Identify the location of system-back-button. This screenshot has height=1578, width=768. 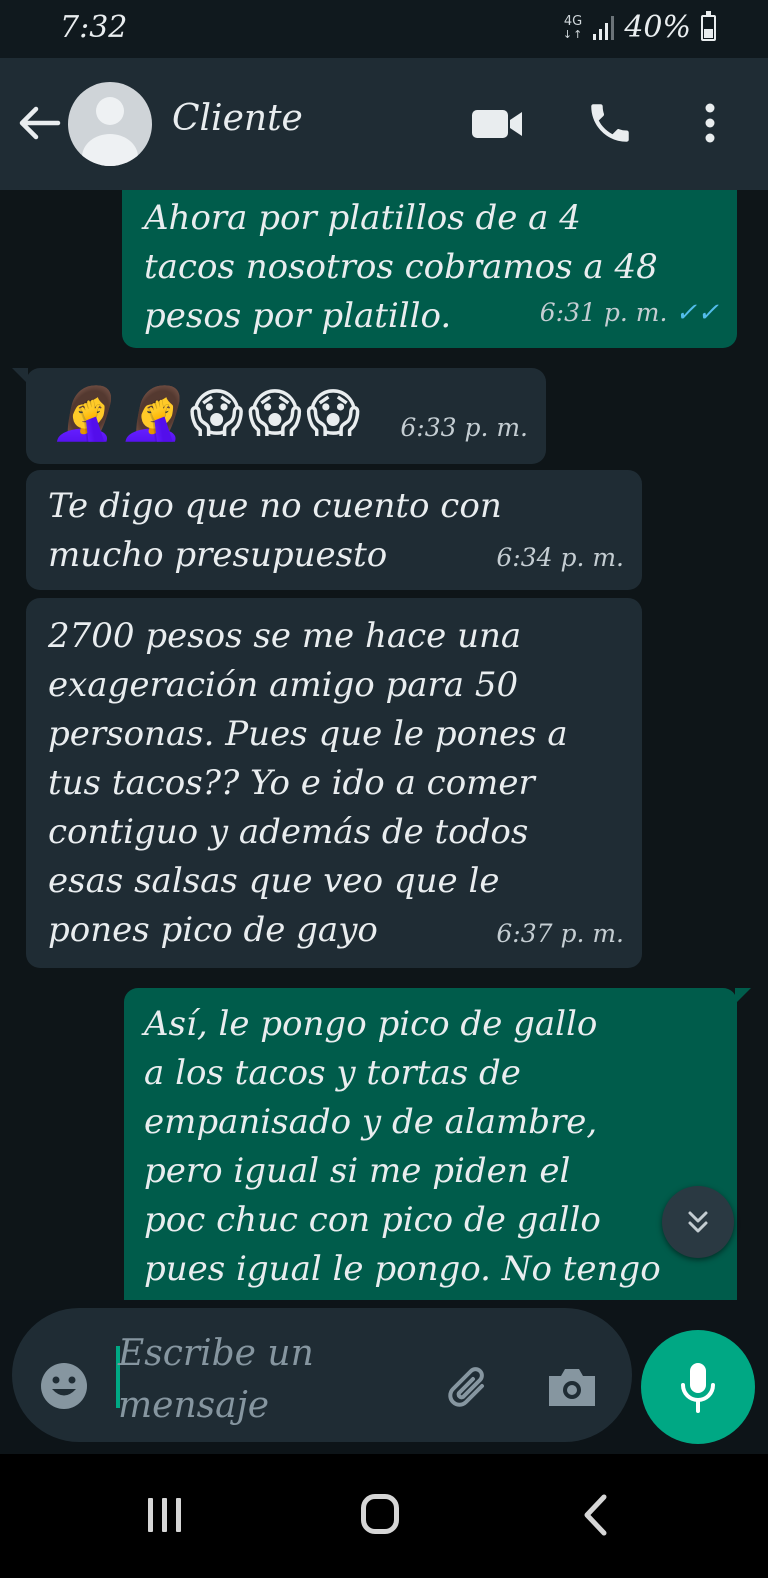
(595, 1515).